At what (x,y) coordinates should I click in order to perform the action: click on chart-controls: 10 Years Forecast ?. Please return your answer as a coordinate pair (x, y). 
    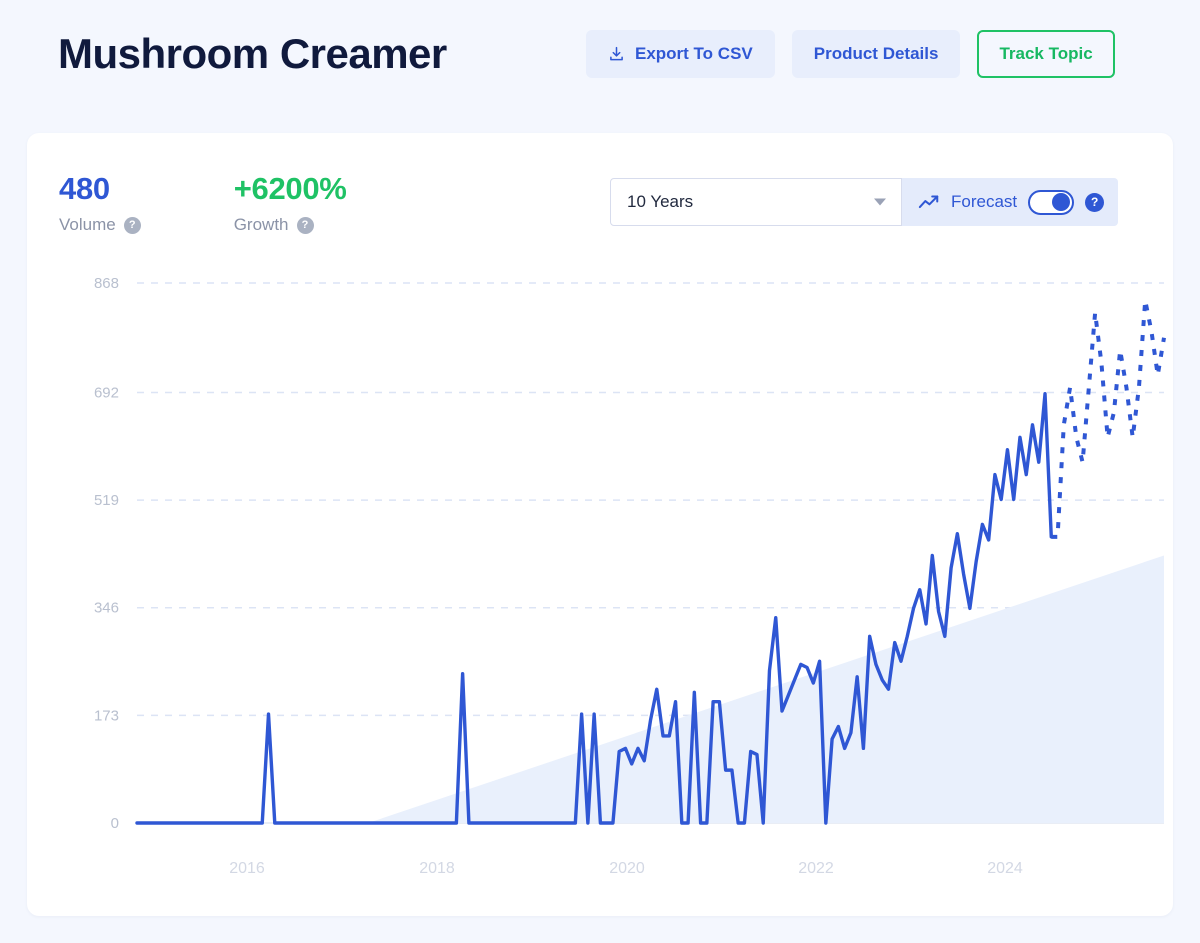
    Looking at the image, I should click on (864, 202).